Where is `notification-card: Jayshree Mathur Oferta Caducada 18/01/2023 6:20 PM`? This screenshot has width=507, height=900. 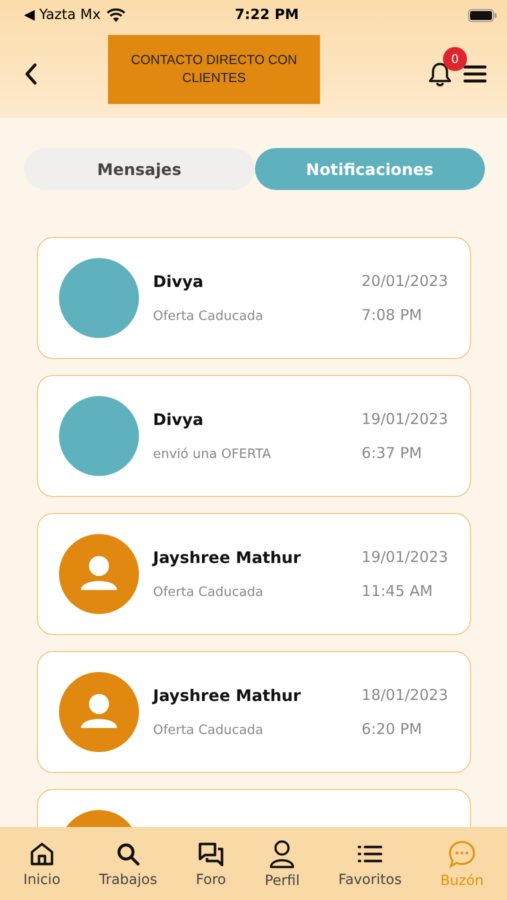 notification-card: Jayshree Mathur Oferta Caducada 18/01/2023 6:20 PM is located at coordinates (254, 712).